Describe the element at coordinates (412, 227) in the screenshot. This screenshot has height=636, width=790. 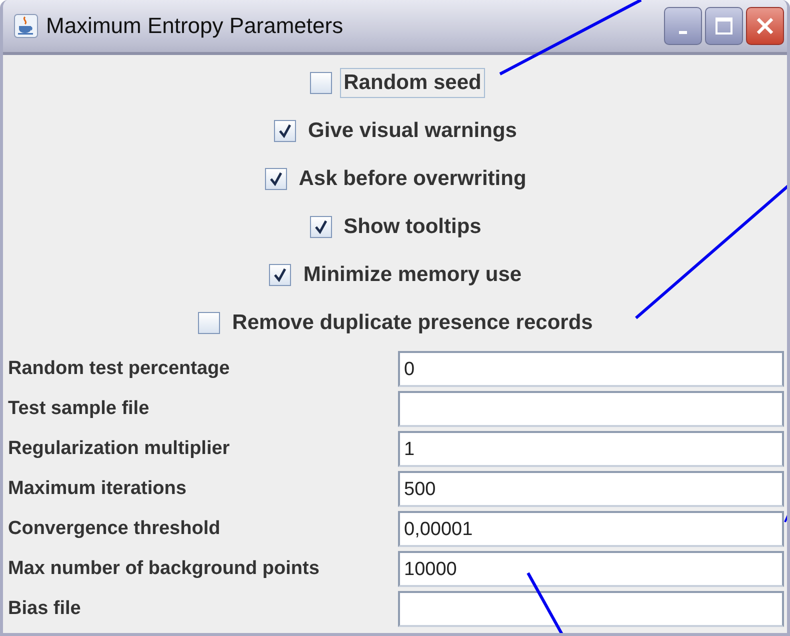
I see `checkbox-label: Show tooltips` at that location.